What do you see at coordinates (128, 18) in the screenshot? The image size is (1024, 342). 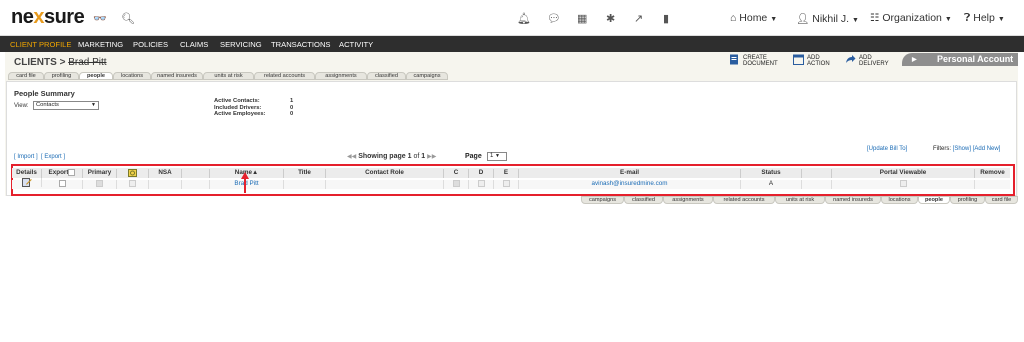 I see `search-icon: 🔍︎` at bounding box center [128, 18].